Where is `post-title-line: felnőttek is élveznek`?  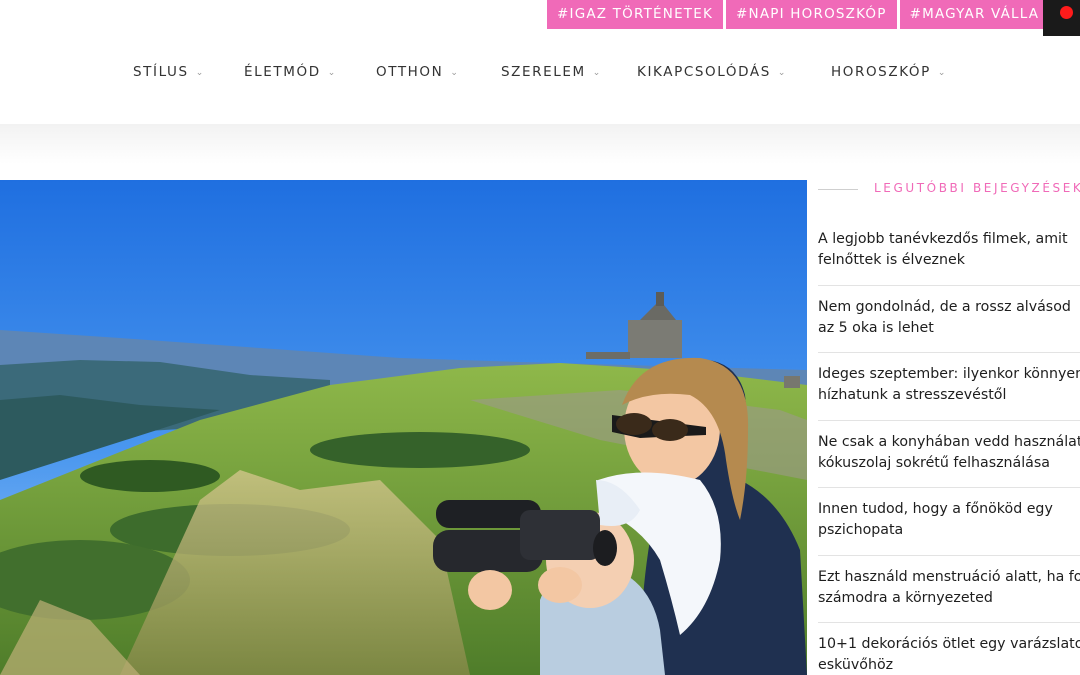
post-title-line: felnőttek is élveznek is located at coordinates (891, 260).